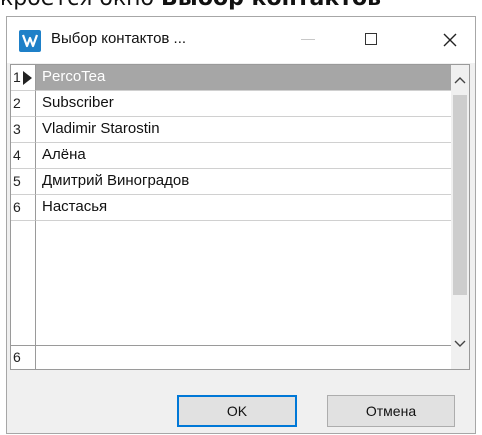  What do you see at coordinates (243, 104) in the screenshot?
I see `contact-name-cell: Subscriber` at bounding box center [243, 104].